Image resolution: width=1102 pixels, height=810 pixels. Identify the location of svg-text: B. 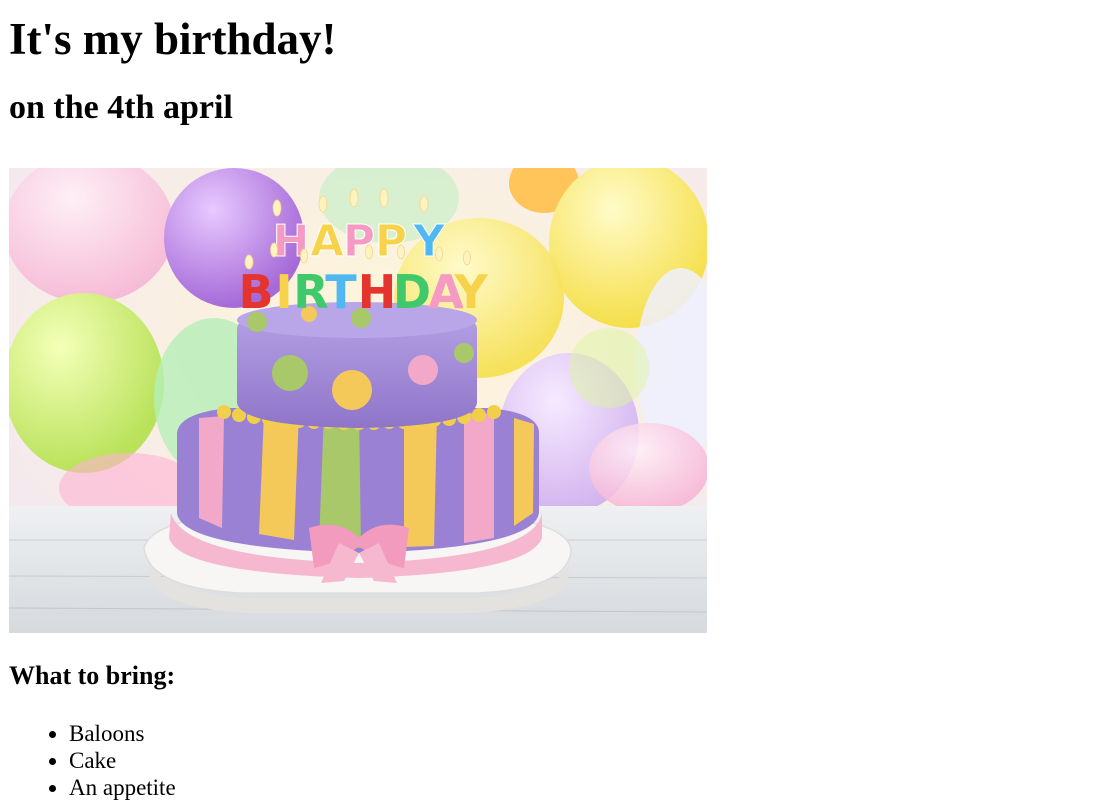
(255, 292).